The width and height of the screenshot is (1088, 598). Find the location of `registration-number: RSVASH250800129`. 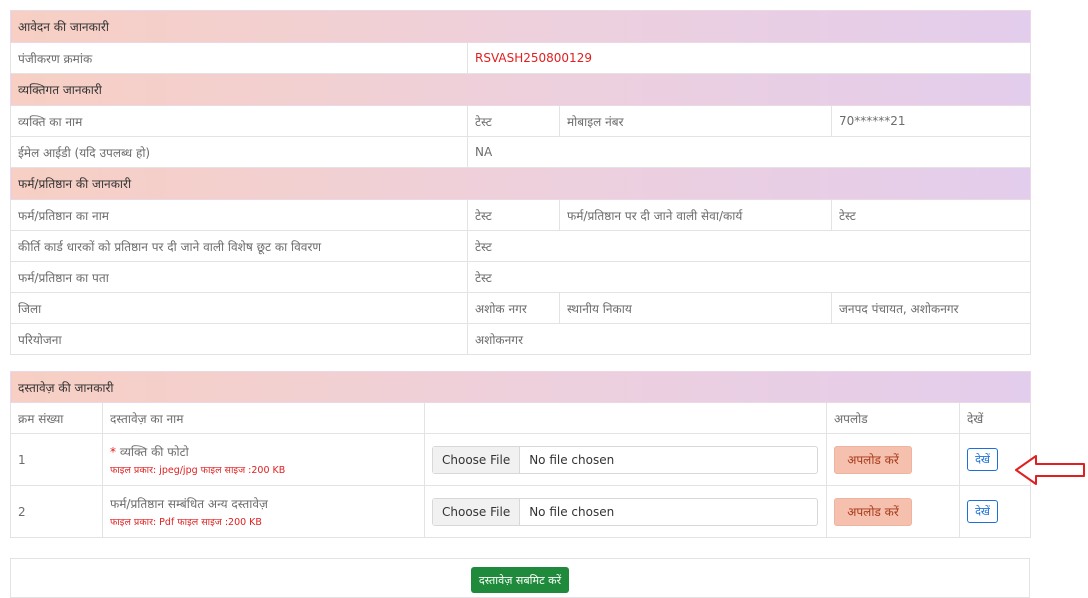

registration-number: RSVASH250800129 is located at coordinates (749, 58).